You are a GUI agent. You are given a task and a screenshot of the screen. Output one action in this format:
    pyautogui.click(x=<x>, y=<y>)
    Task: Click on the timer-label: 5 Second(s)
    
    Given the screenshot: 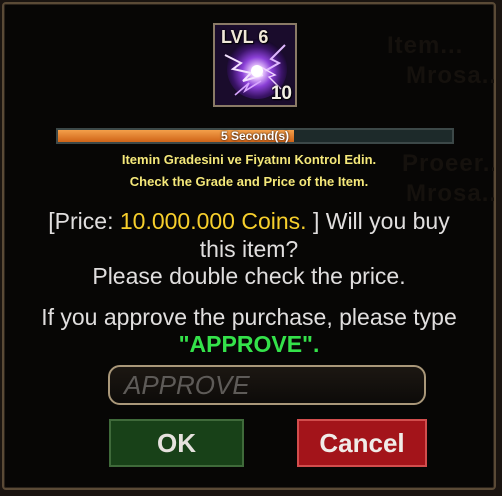 What is the action you would take?
    pyautogui.click(x=254, y=136)
    